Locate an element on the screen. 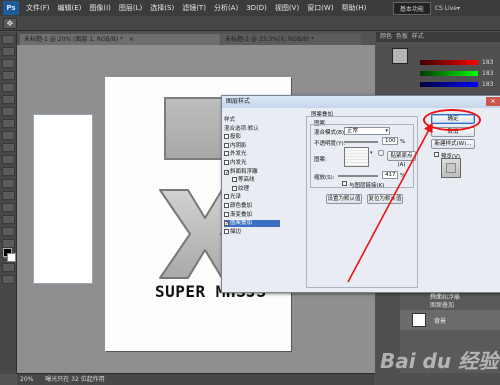 Image resolution: width=500 pixels, height=385 pixels. shape-tool-icon is located at coordinates (8, 243).